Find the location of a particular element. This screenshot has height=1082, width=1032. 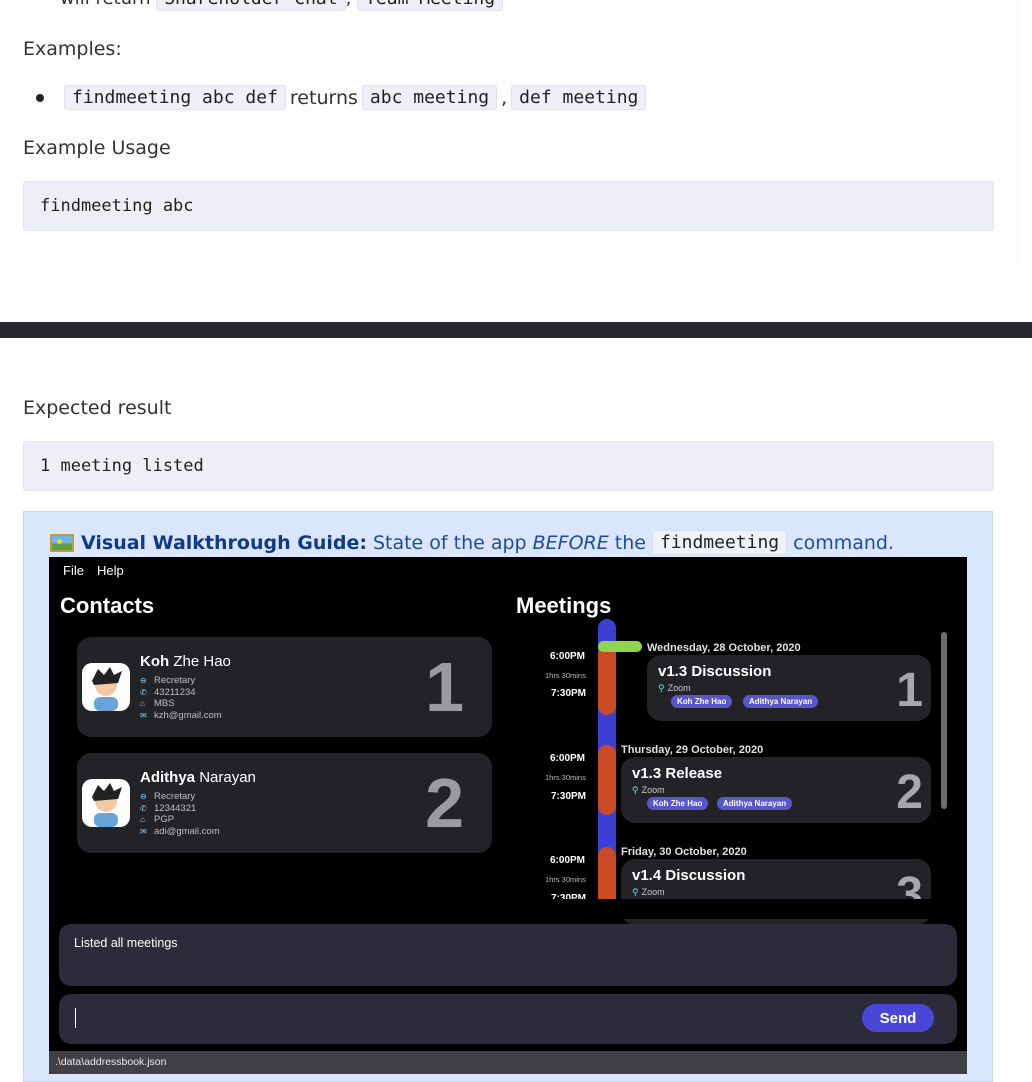

contact-index: 2 is located at coordinates (444, 803).